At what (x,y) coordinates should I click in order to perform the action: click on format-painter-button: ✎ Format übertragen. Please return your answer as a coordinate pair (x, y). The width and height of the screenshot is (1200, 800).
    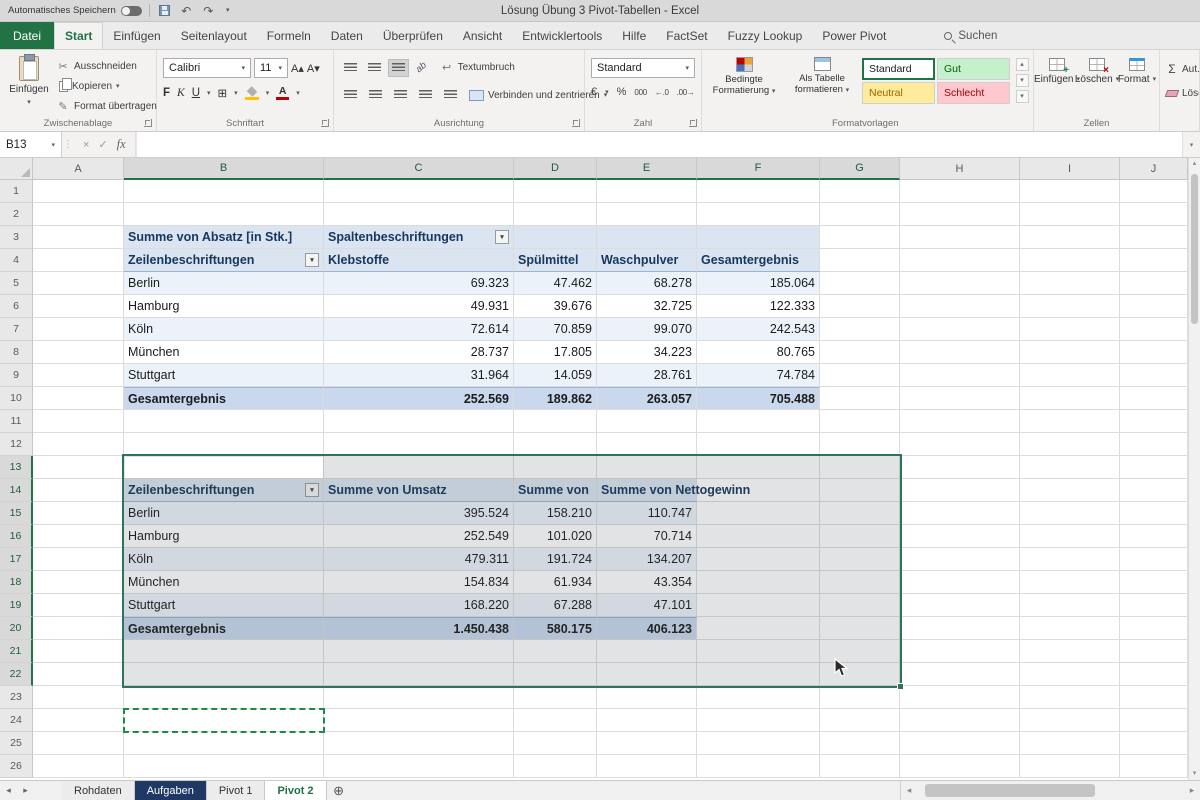
    Looking at the image, I should click on (106, 106).